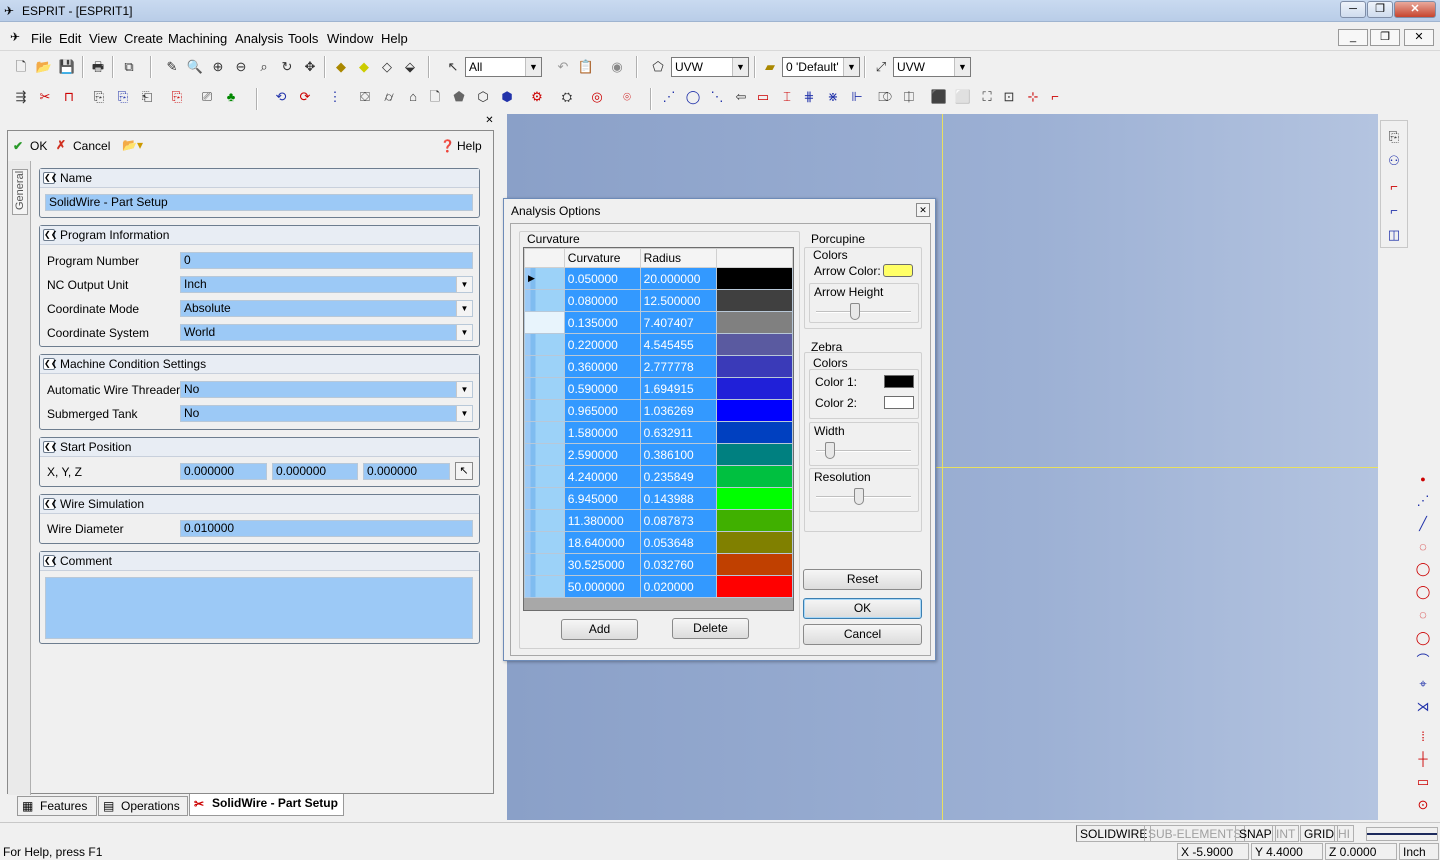 This screenshot has width=1440, height=860. Describe the element at coordinates (315, 471) in the screenshot. I see `start-y-field: 0.000000` at that location.